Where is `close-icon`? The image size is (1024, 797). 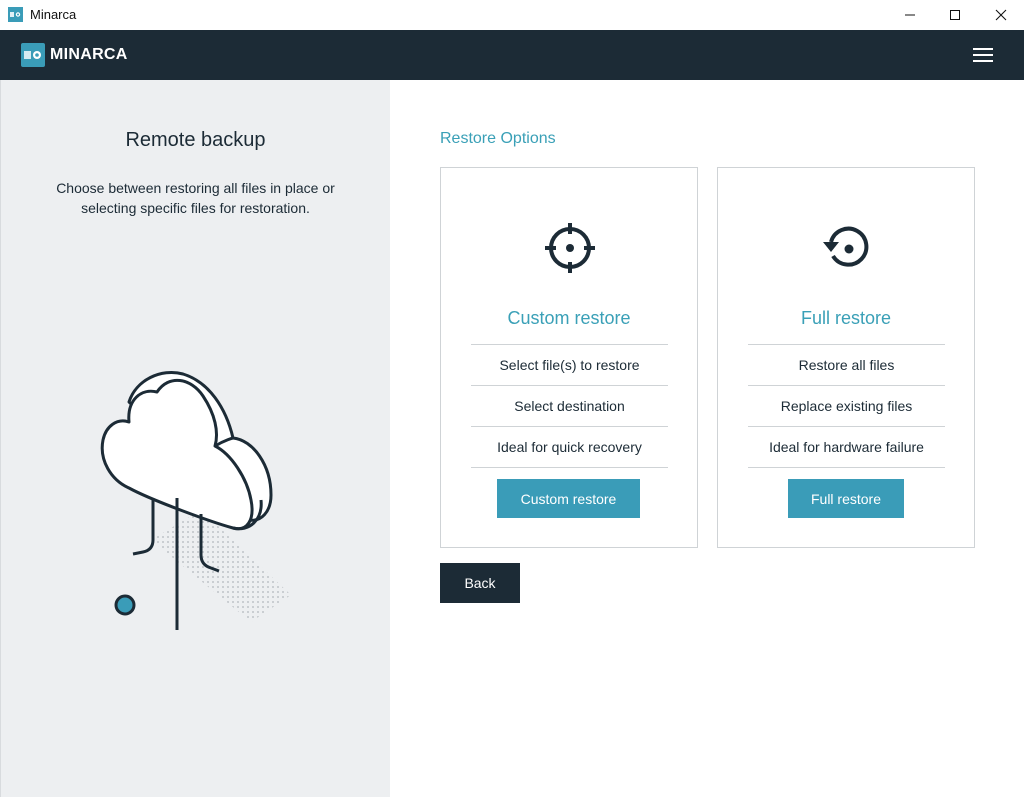 close-icon is located at coordinates (1001, 15).